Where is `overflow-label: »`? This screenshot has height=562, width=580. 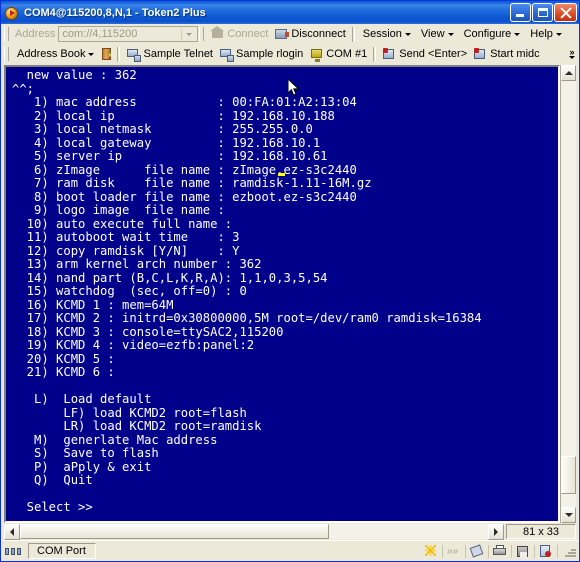
overflow-label: » is located at coordinates (572, 52).